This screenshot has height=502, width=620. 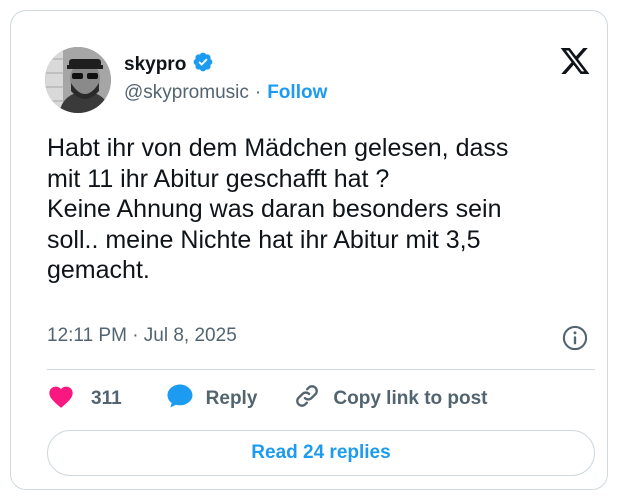 I want to click on like-button: 311, so click(x=84, y=399).